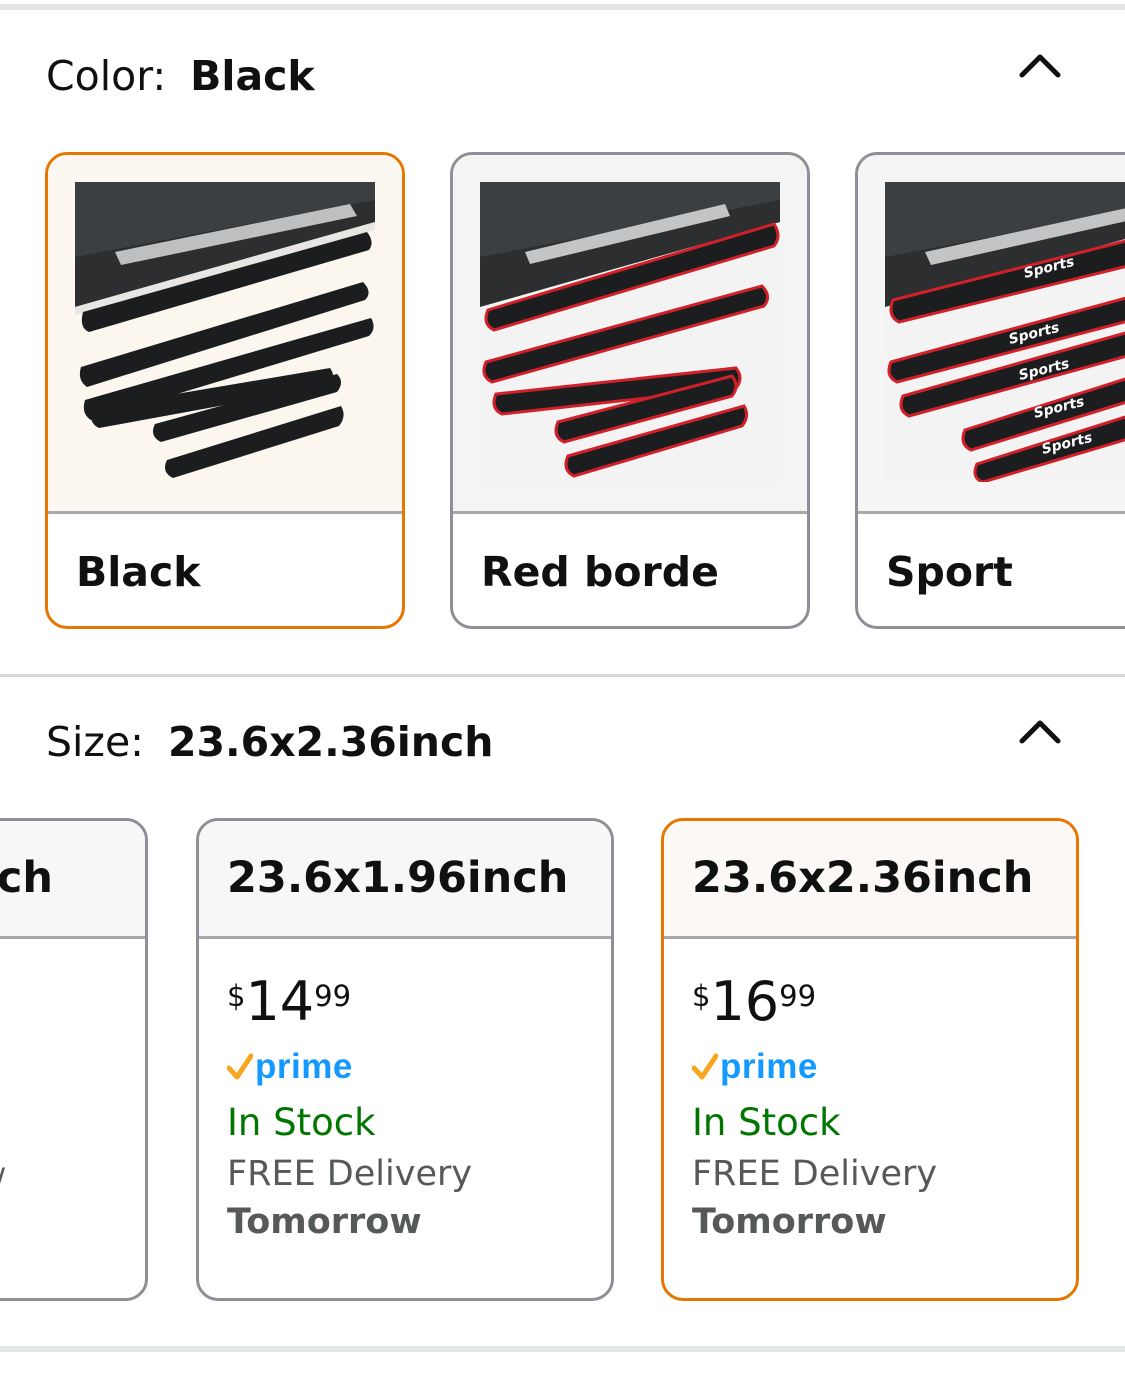 This screenshot has height=1373, width=1125. Describe the element at coordinates (600, 572) in the screenshot. I see `color-option-name: Red borde` at that location.